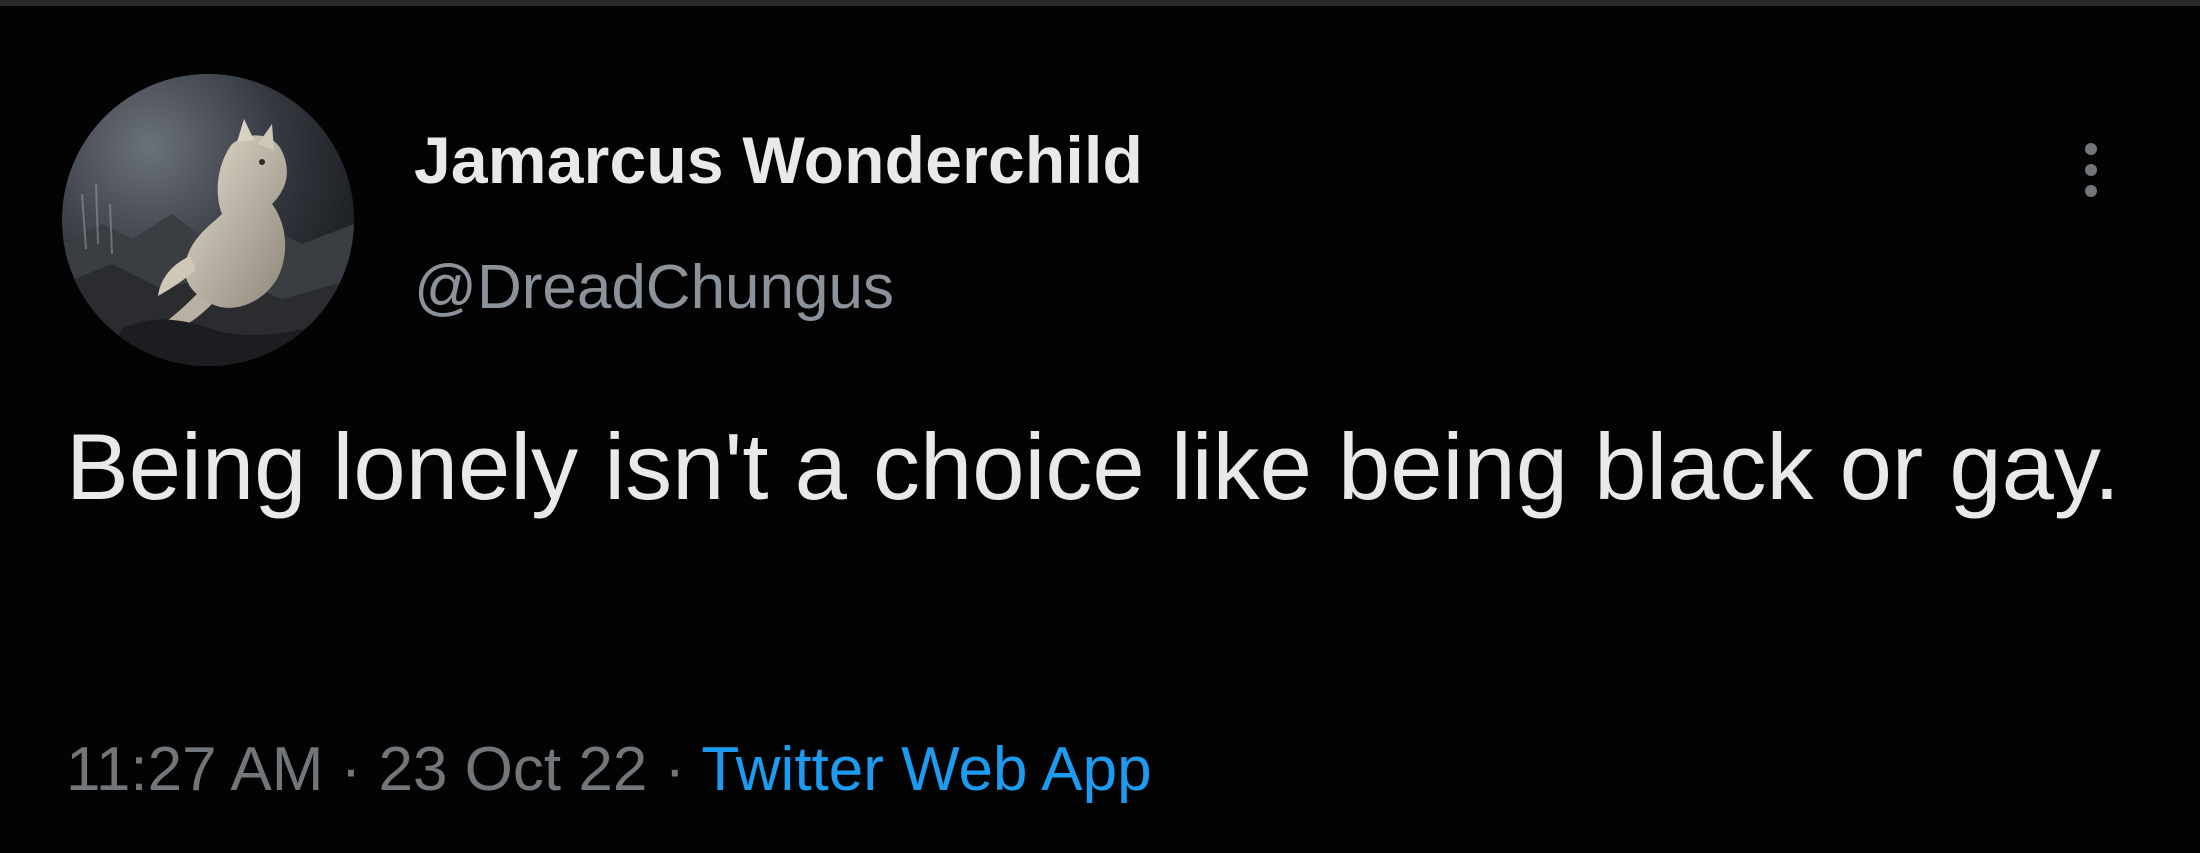 The width and height of the screenshot is (2200, 853). I want to click on more-options-button, so click(2091, 170).